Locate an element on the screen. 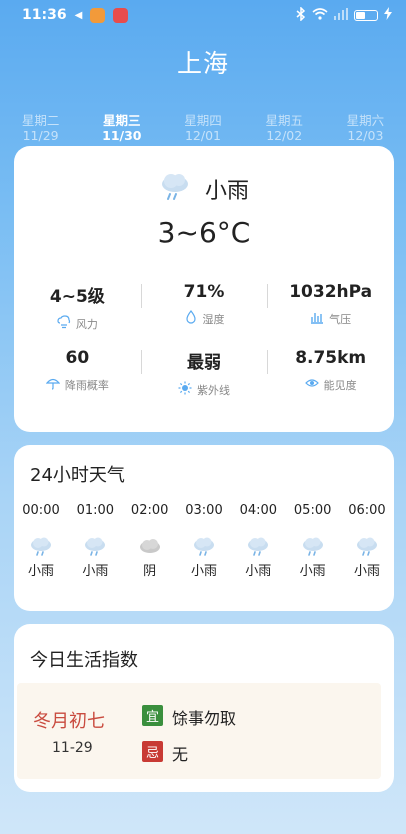 The width and height of the screenshot is (406, 834). metric-label-text: 气压 is located at coordinates (340, 319).